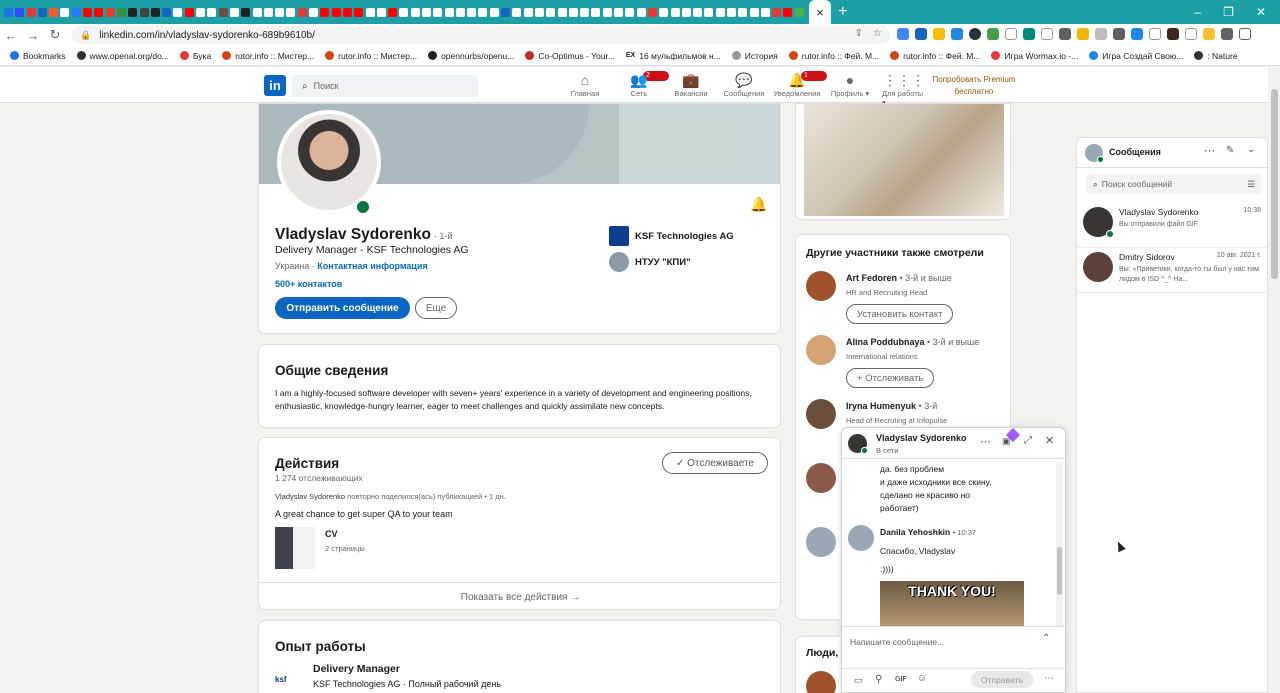  What do you see at coordinates (744, 84) in the screenshot?
I see `nav-messaging: 💬 Сообщения` at bounding box center [744, 84].